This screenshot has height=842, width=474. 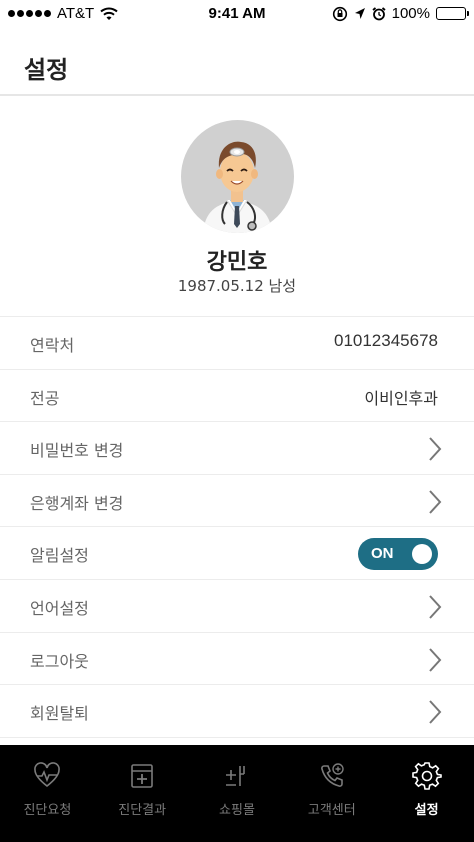 What do you see at coordinates (359, 13) in the screenshot?
I see `location-icon` at bounding box center [359, 13].